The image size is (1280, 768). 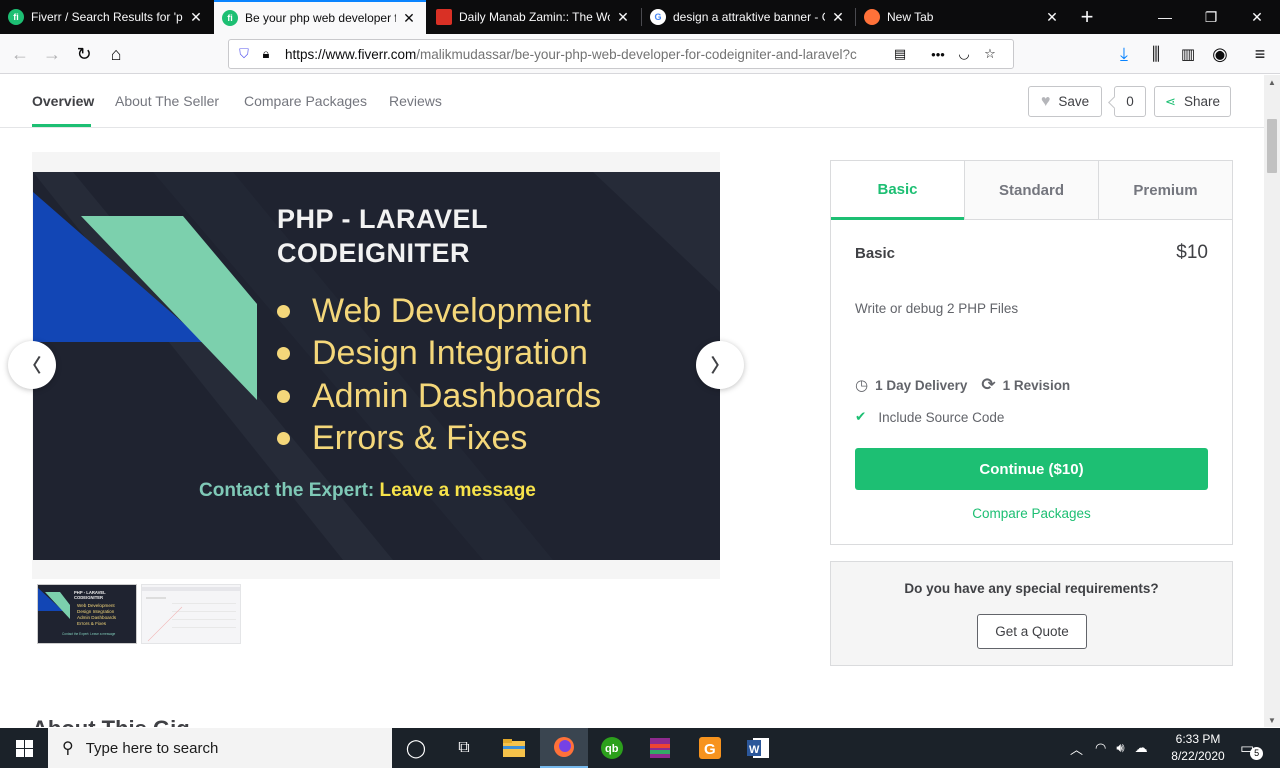 What do you see at coordinates (220, 748) in the screenshot?
I see `taskbar-search: ⚲ Type here to search` at bounding box center [220, 748].